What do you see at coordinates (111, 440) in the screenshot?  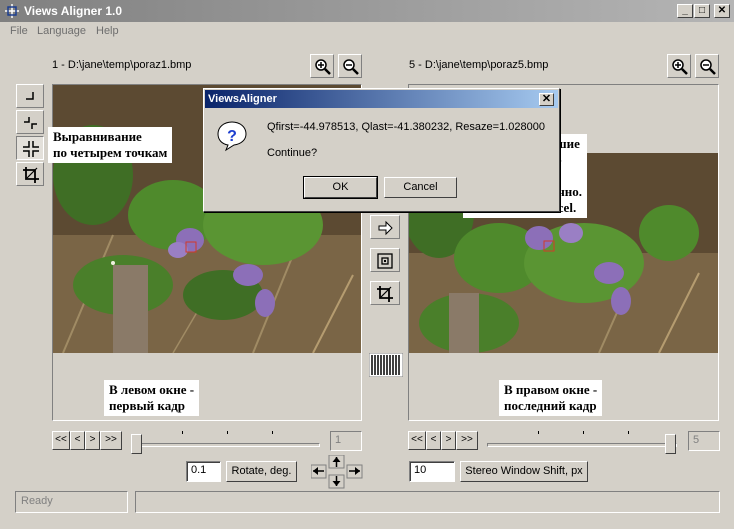 I see `left-last-button: >>` at bounding box center [111, 440].